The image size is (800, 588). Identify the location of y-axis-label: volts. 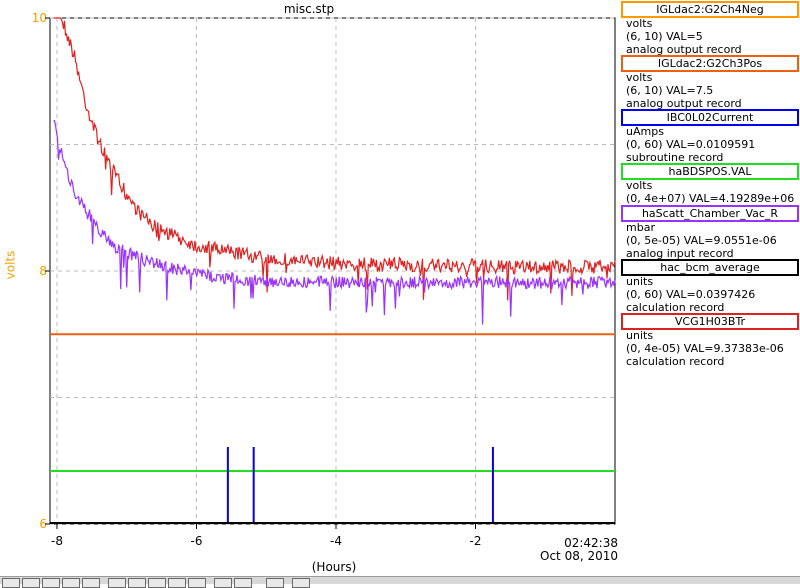
(10, 265).